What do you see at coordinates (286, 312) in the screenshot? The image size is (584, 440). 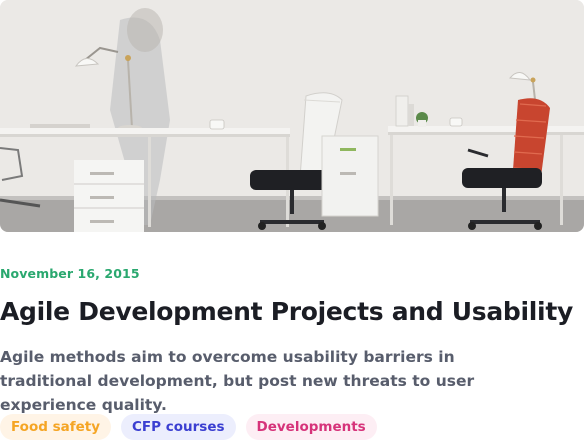 I see `post-title: Agile Development Projects and Usability` at bounding box center [286, 312].